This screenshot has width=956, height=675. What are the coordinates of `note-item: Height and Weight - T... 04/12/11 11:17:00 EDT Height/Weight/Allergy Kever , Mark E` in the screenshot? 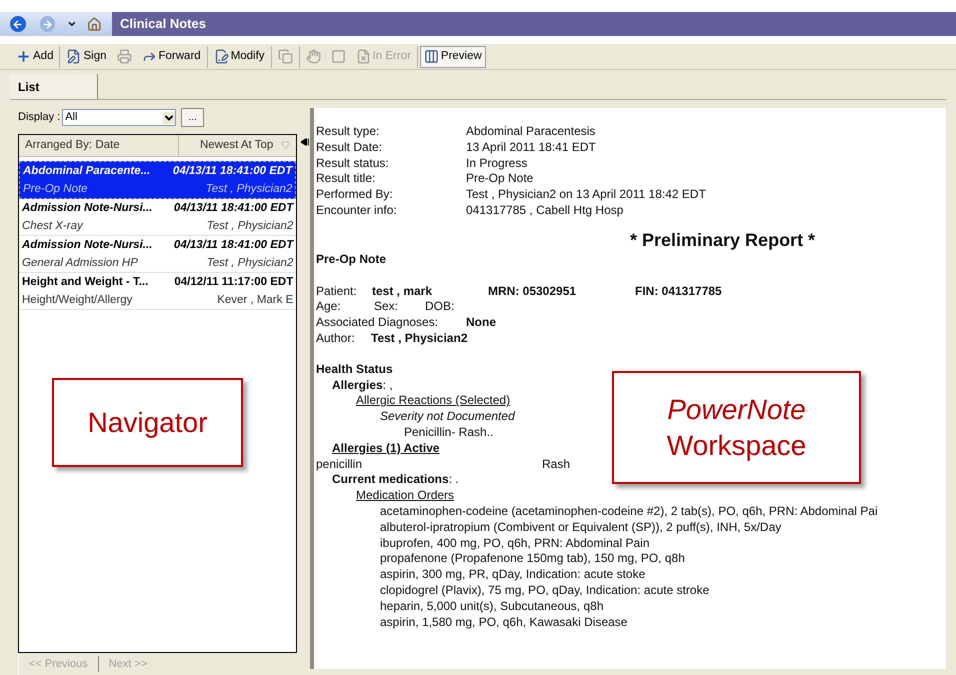 It's located at (157, 291).